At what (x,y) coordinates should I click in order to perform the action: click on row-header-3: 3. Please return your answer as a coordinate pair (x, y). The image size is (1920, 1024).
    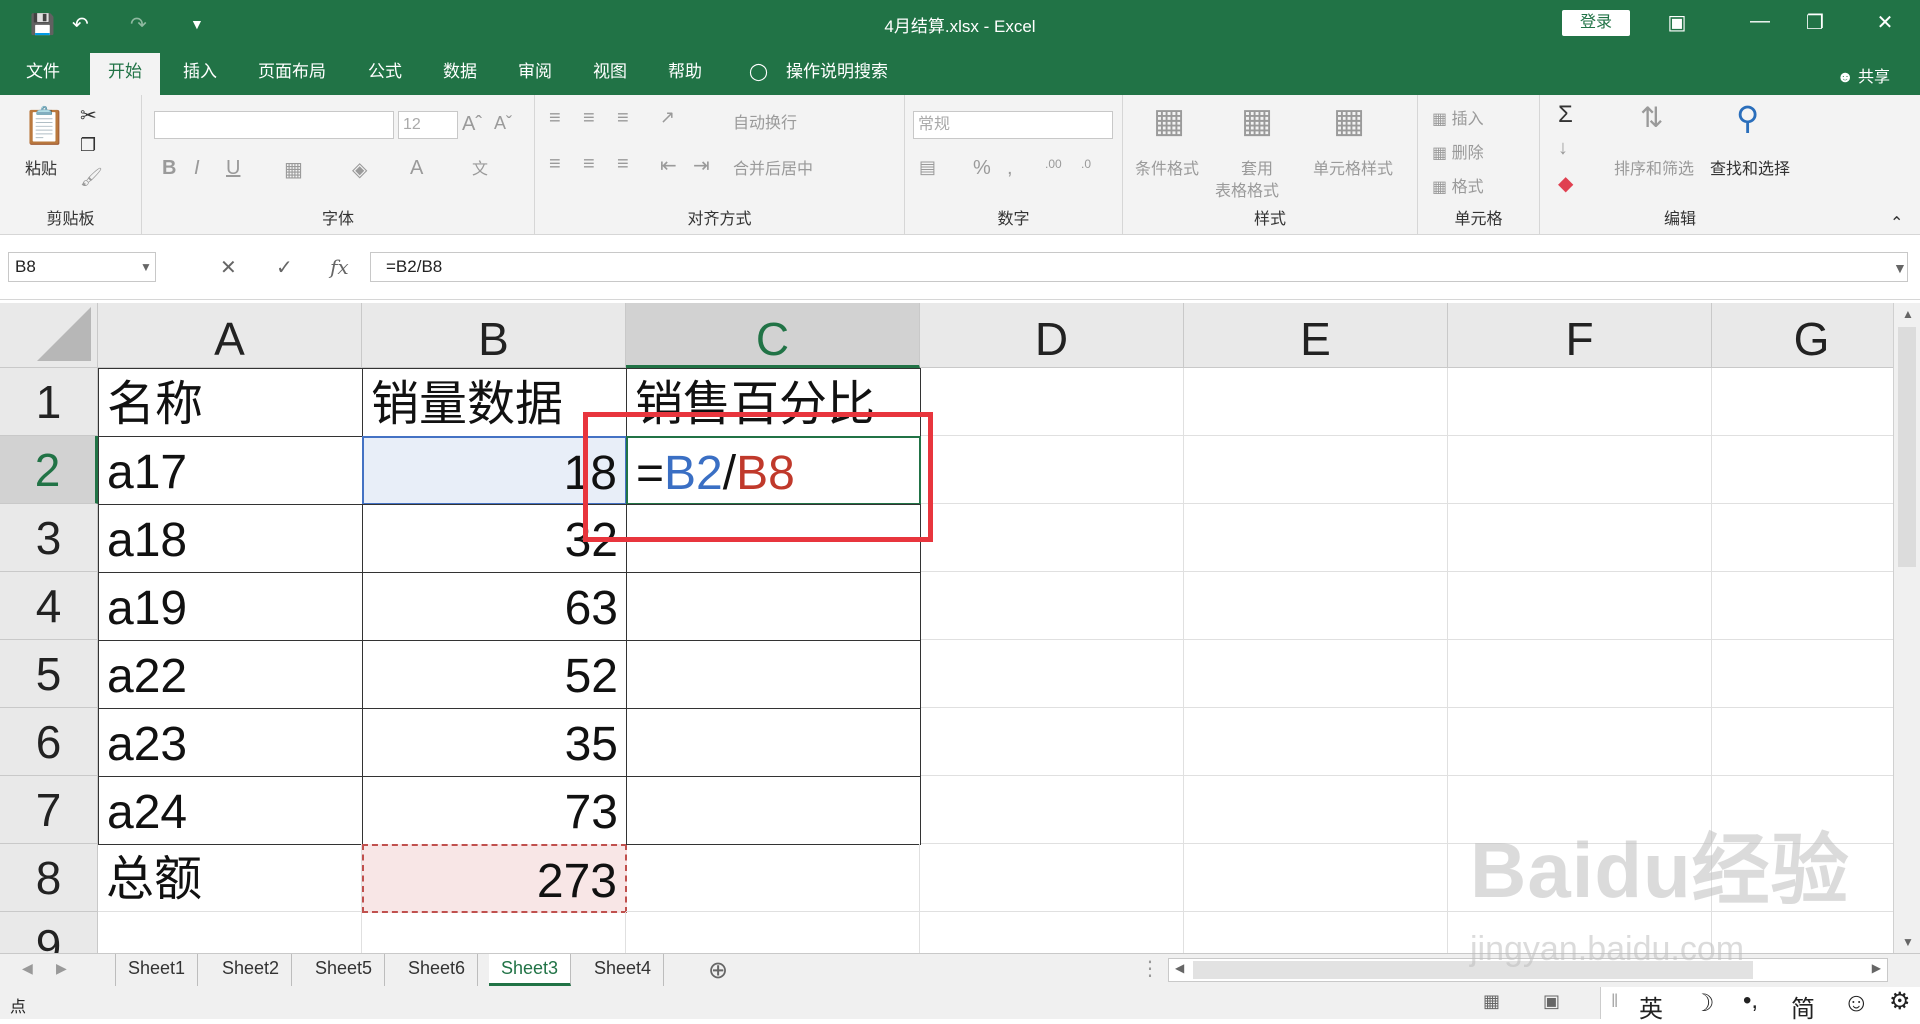
    Looking at the image, I should click on (49, 538).